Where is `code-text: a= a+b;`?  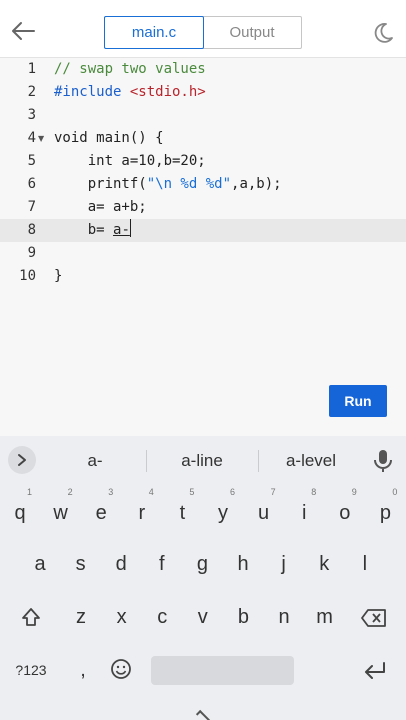 code-text: a= a+b; is located at coordinates (100, 207).